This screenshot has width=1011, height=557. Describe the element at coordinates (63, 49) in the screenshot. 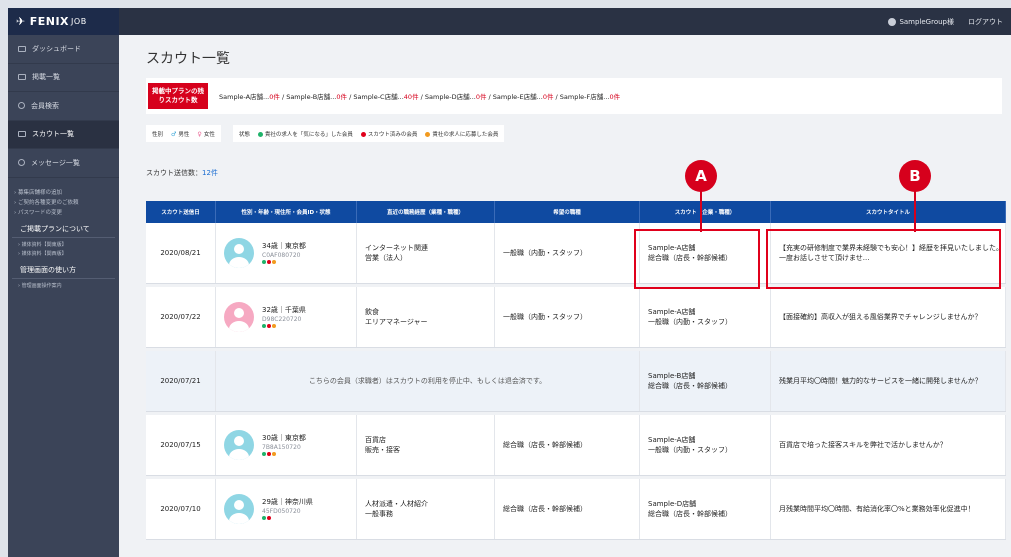

I see `sidebar-item-dashboard: ダッシュボード` at that location.